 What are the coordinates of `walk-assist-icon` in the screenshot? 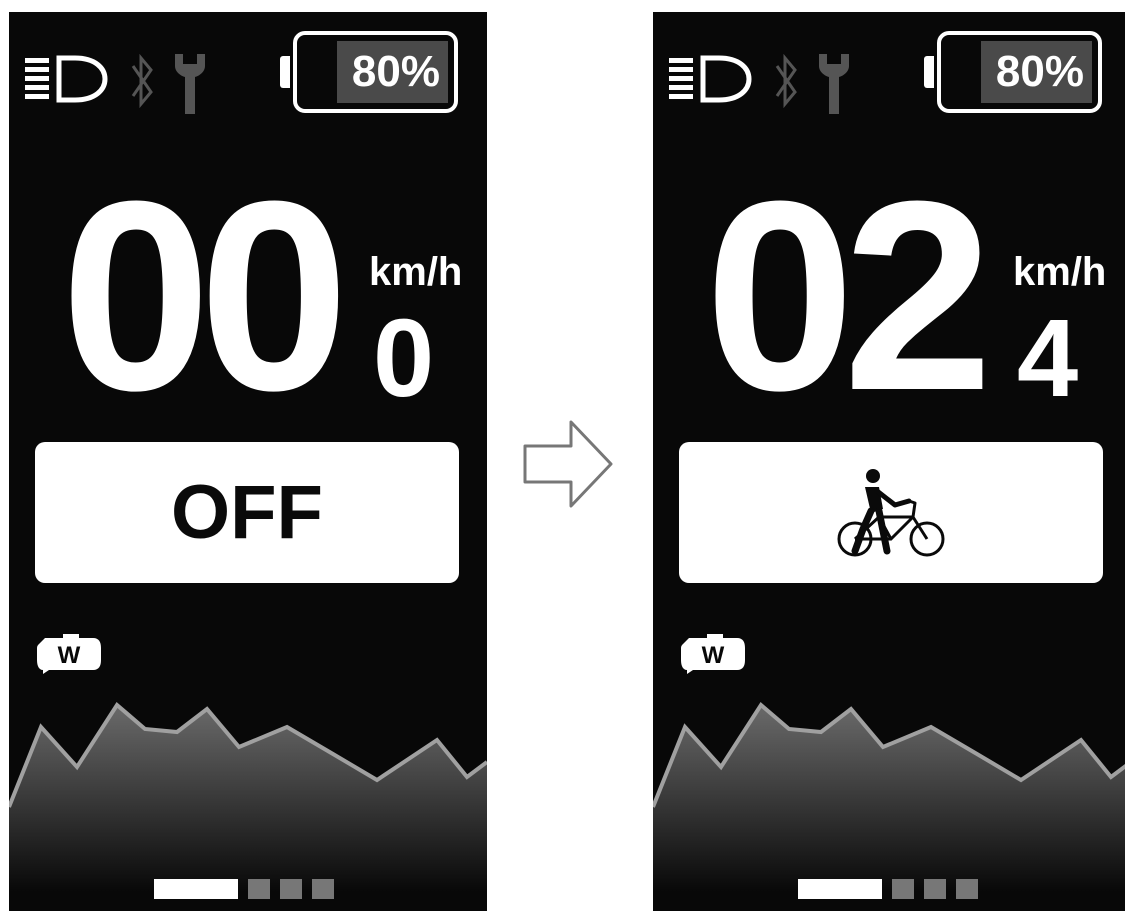 It's located at (891, 513).